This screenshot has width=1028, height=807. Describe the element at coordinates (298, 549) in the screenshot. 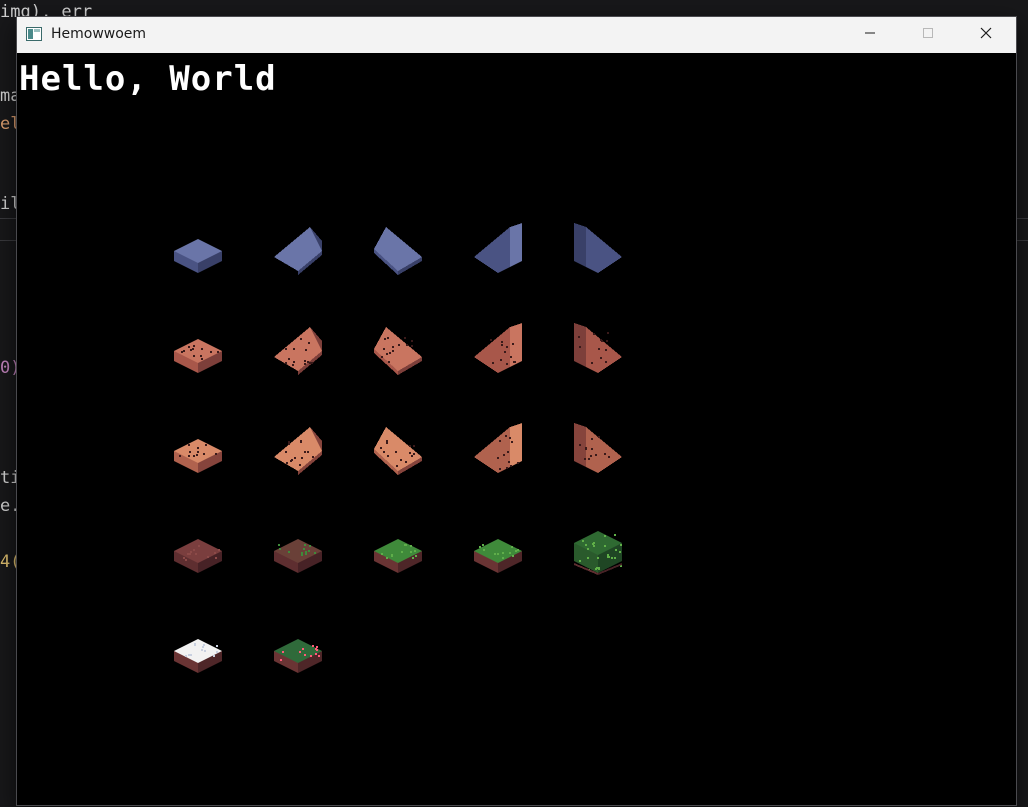

I see `iso-tile-dirt-grass-flat` at that location.